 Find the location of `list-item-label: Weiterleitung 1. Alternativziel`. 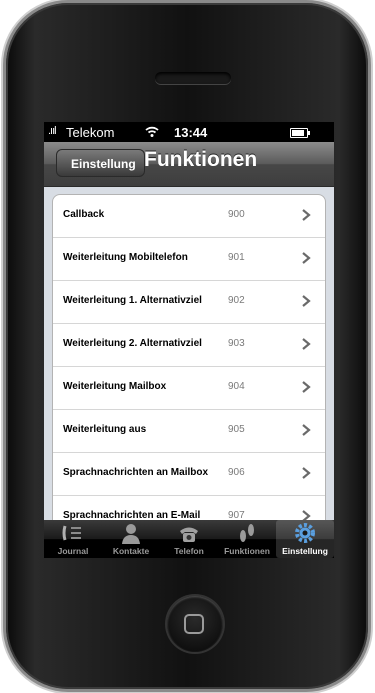

list-item-label: Weiterleitung 1. Alternativziel is located at coordinates (132, 300).